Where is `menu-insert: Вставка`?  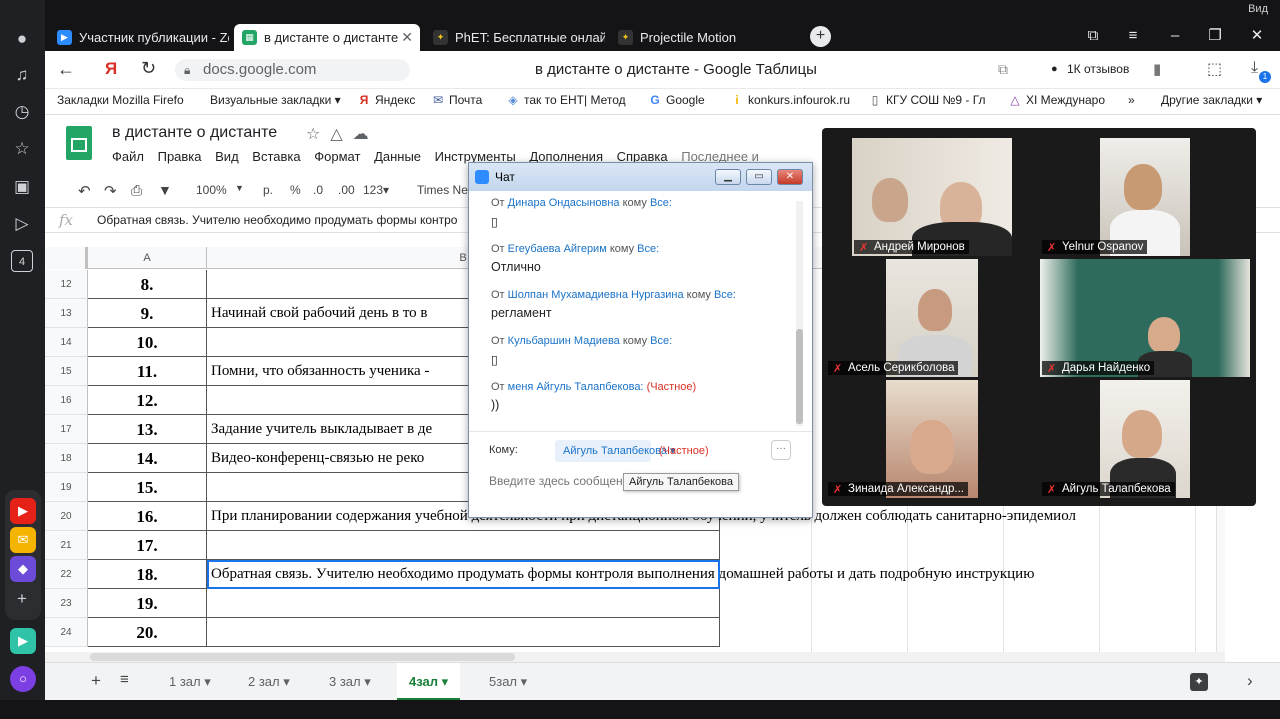 menu-insert: Вставка is located at coordinates (276, 156).